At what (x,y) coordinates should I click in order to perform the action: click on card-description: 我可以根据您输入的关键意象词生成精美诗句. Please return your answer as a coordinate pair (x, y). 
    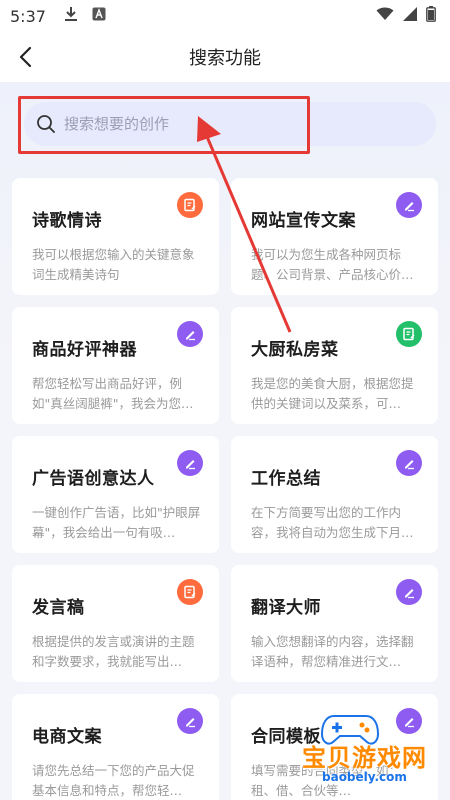
    Looking at the image, I should click on (113, 264).